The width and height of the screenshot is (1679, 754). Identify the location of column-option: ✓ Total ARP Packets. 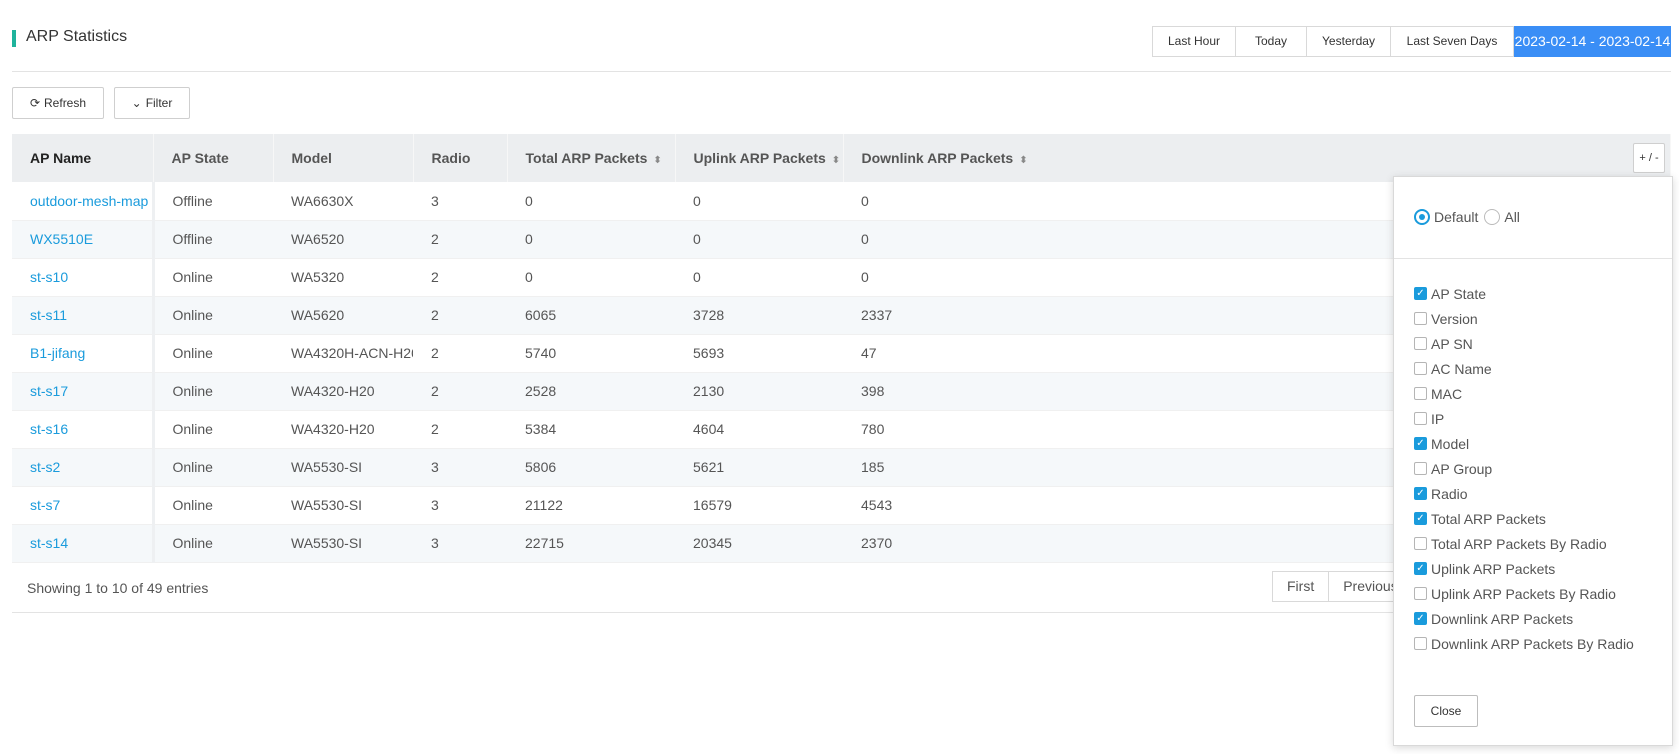
(1524, 518).